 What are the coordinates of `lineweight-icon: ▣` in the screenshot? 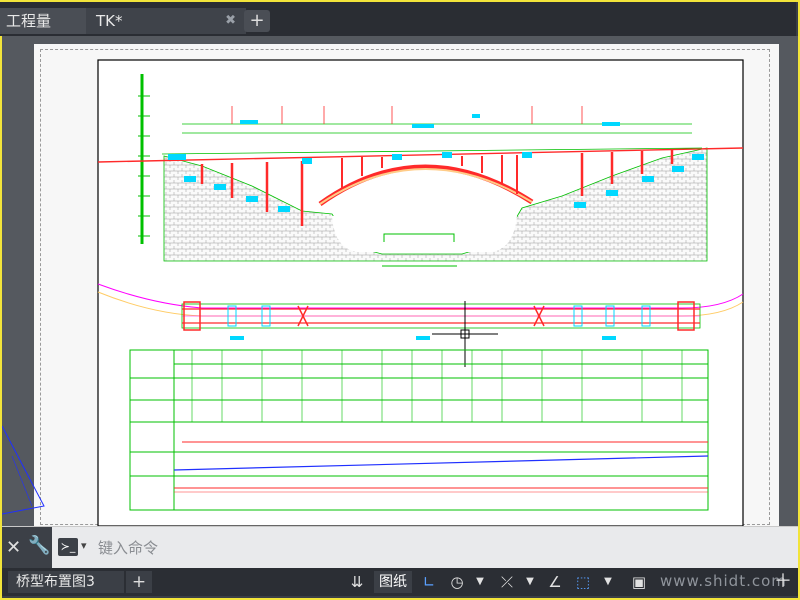 It's located at (639, 582).